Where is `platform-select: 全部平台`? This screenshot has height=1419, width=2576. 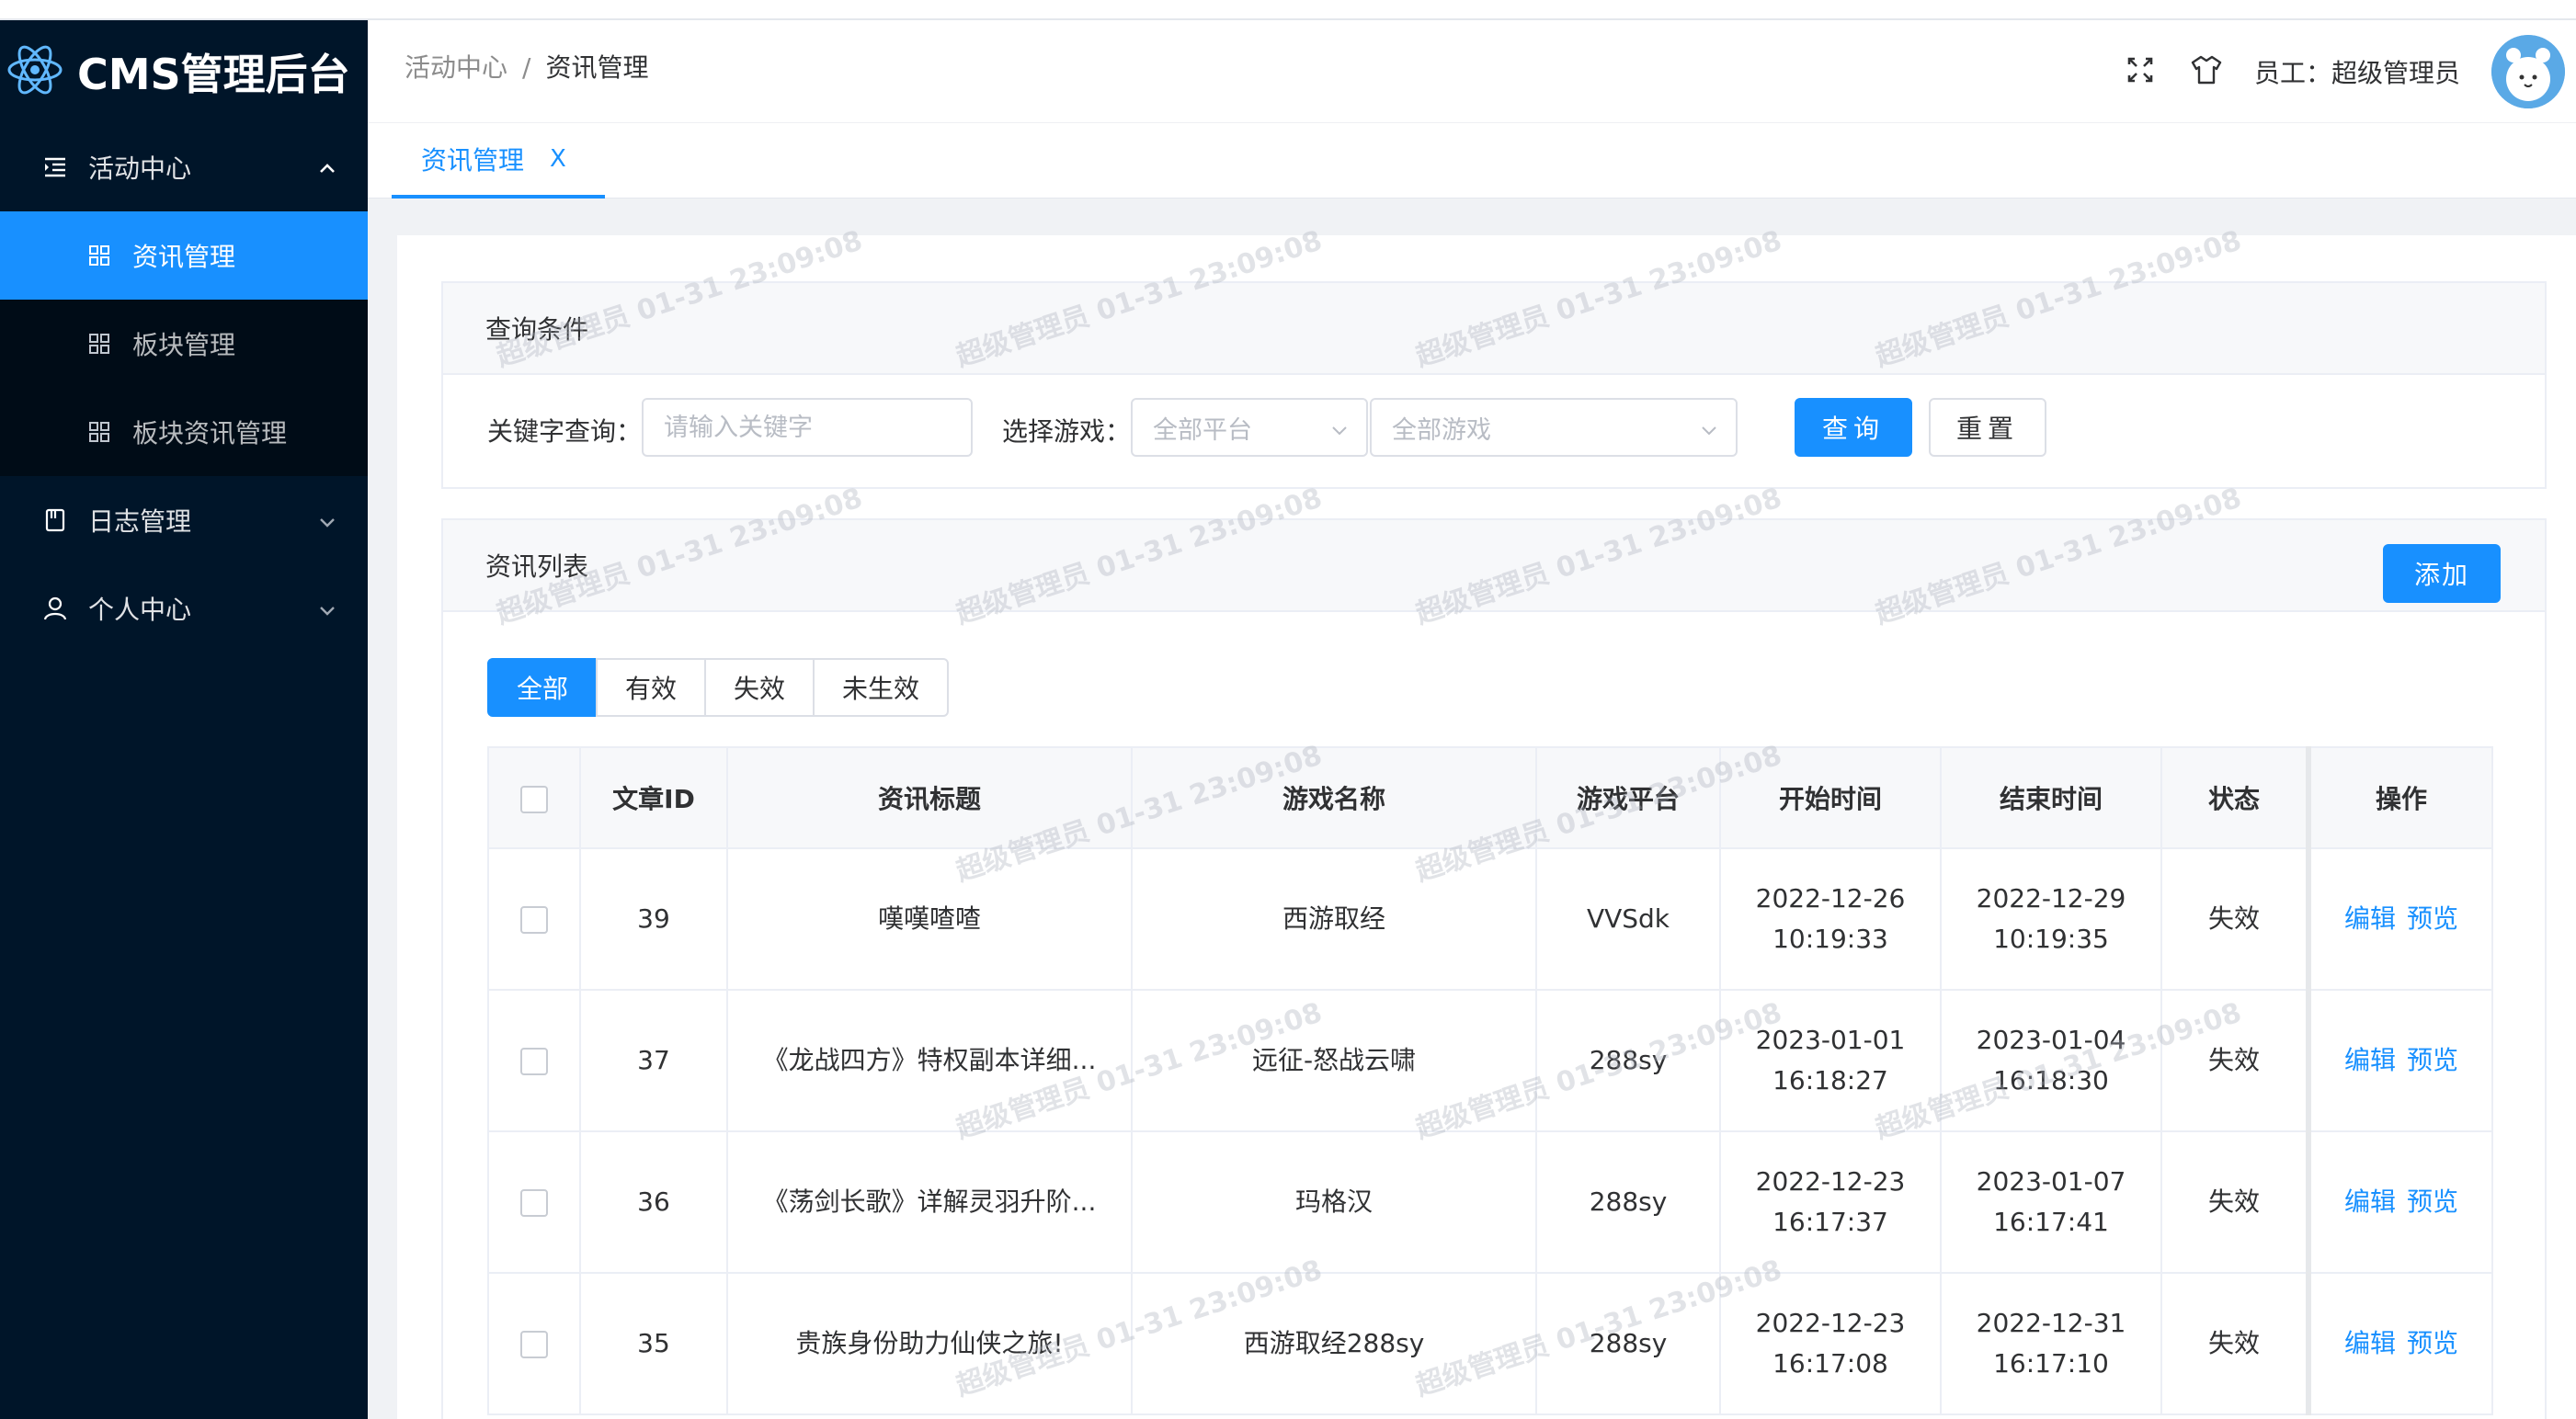
platform-select: 全部平台 is located at coordinates (1249, 428).